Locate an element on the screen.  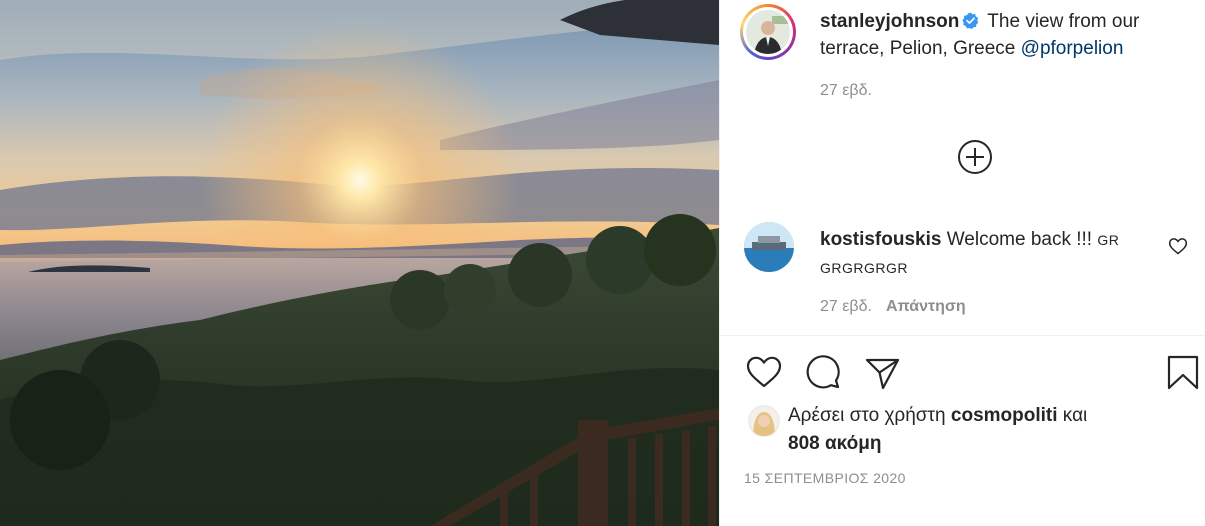
paper-plane-icon is located at coordinates (882, 374).